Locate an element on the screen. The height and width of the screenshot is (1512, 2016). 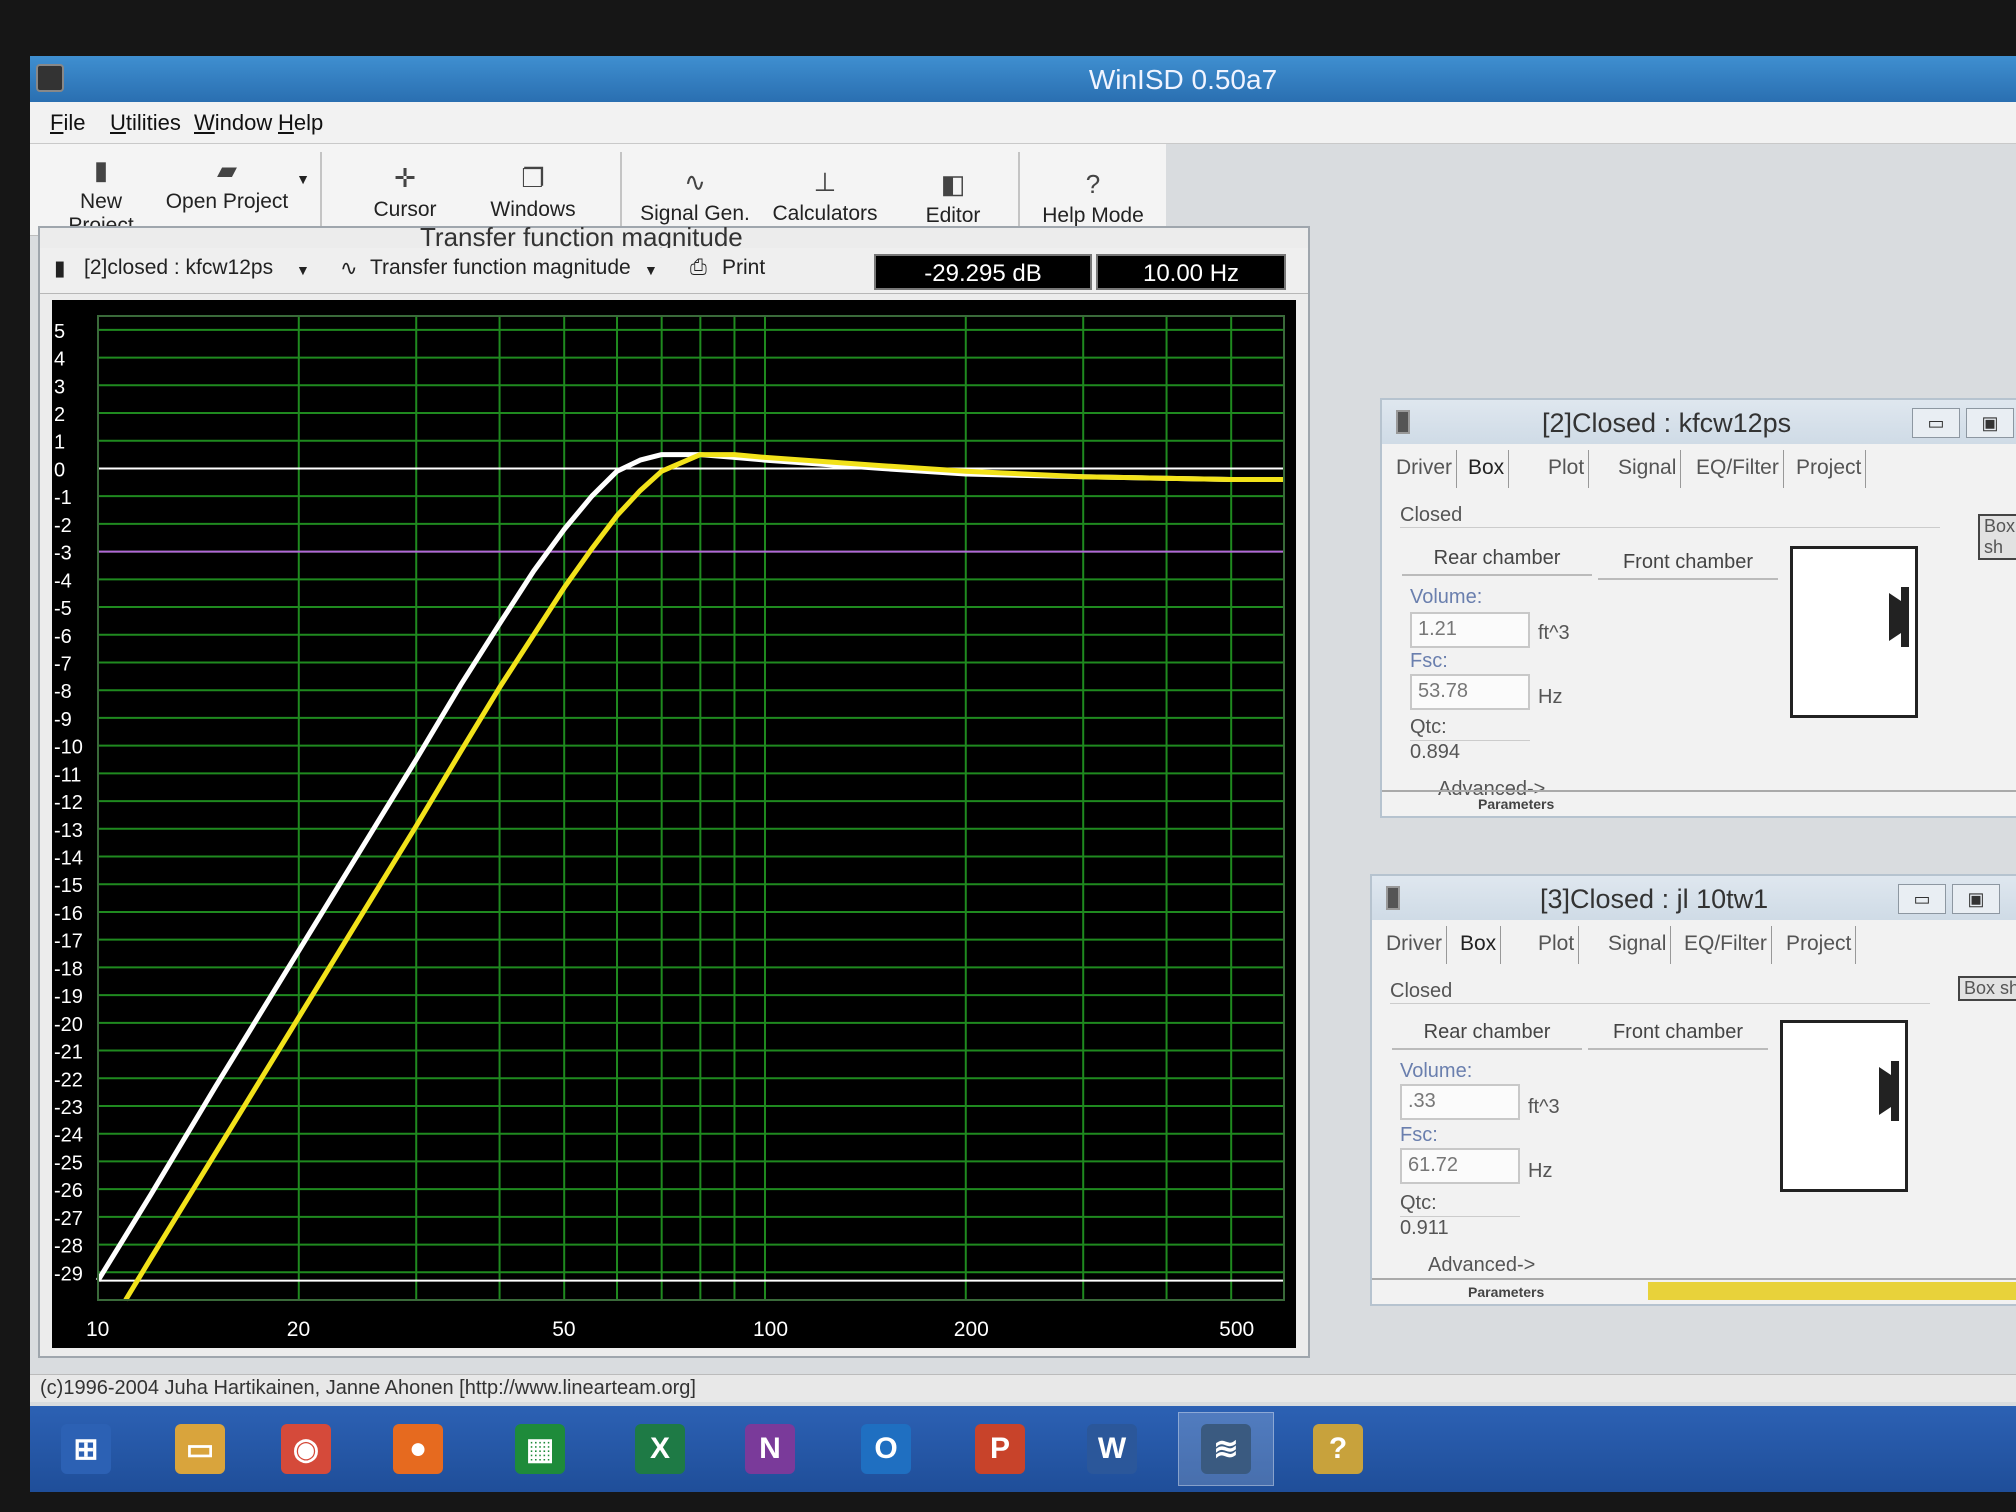
advanced-button: Advanced-> is located at coordinates (1481, 1265).